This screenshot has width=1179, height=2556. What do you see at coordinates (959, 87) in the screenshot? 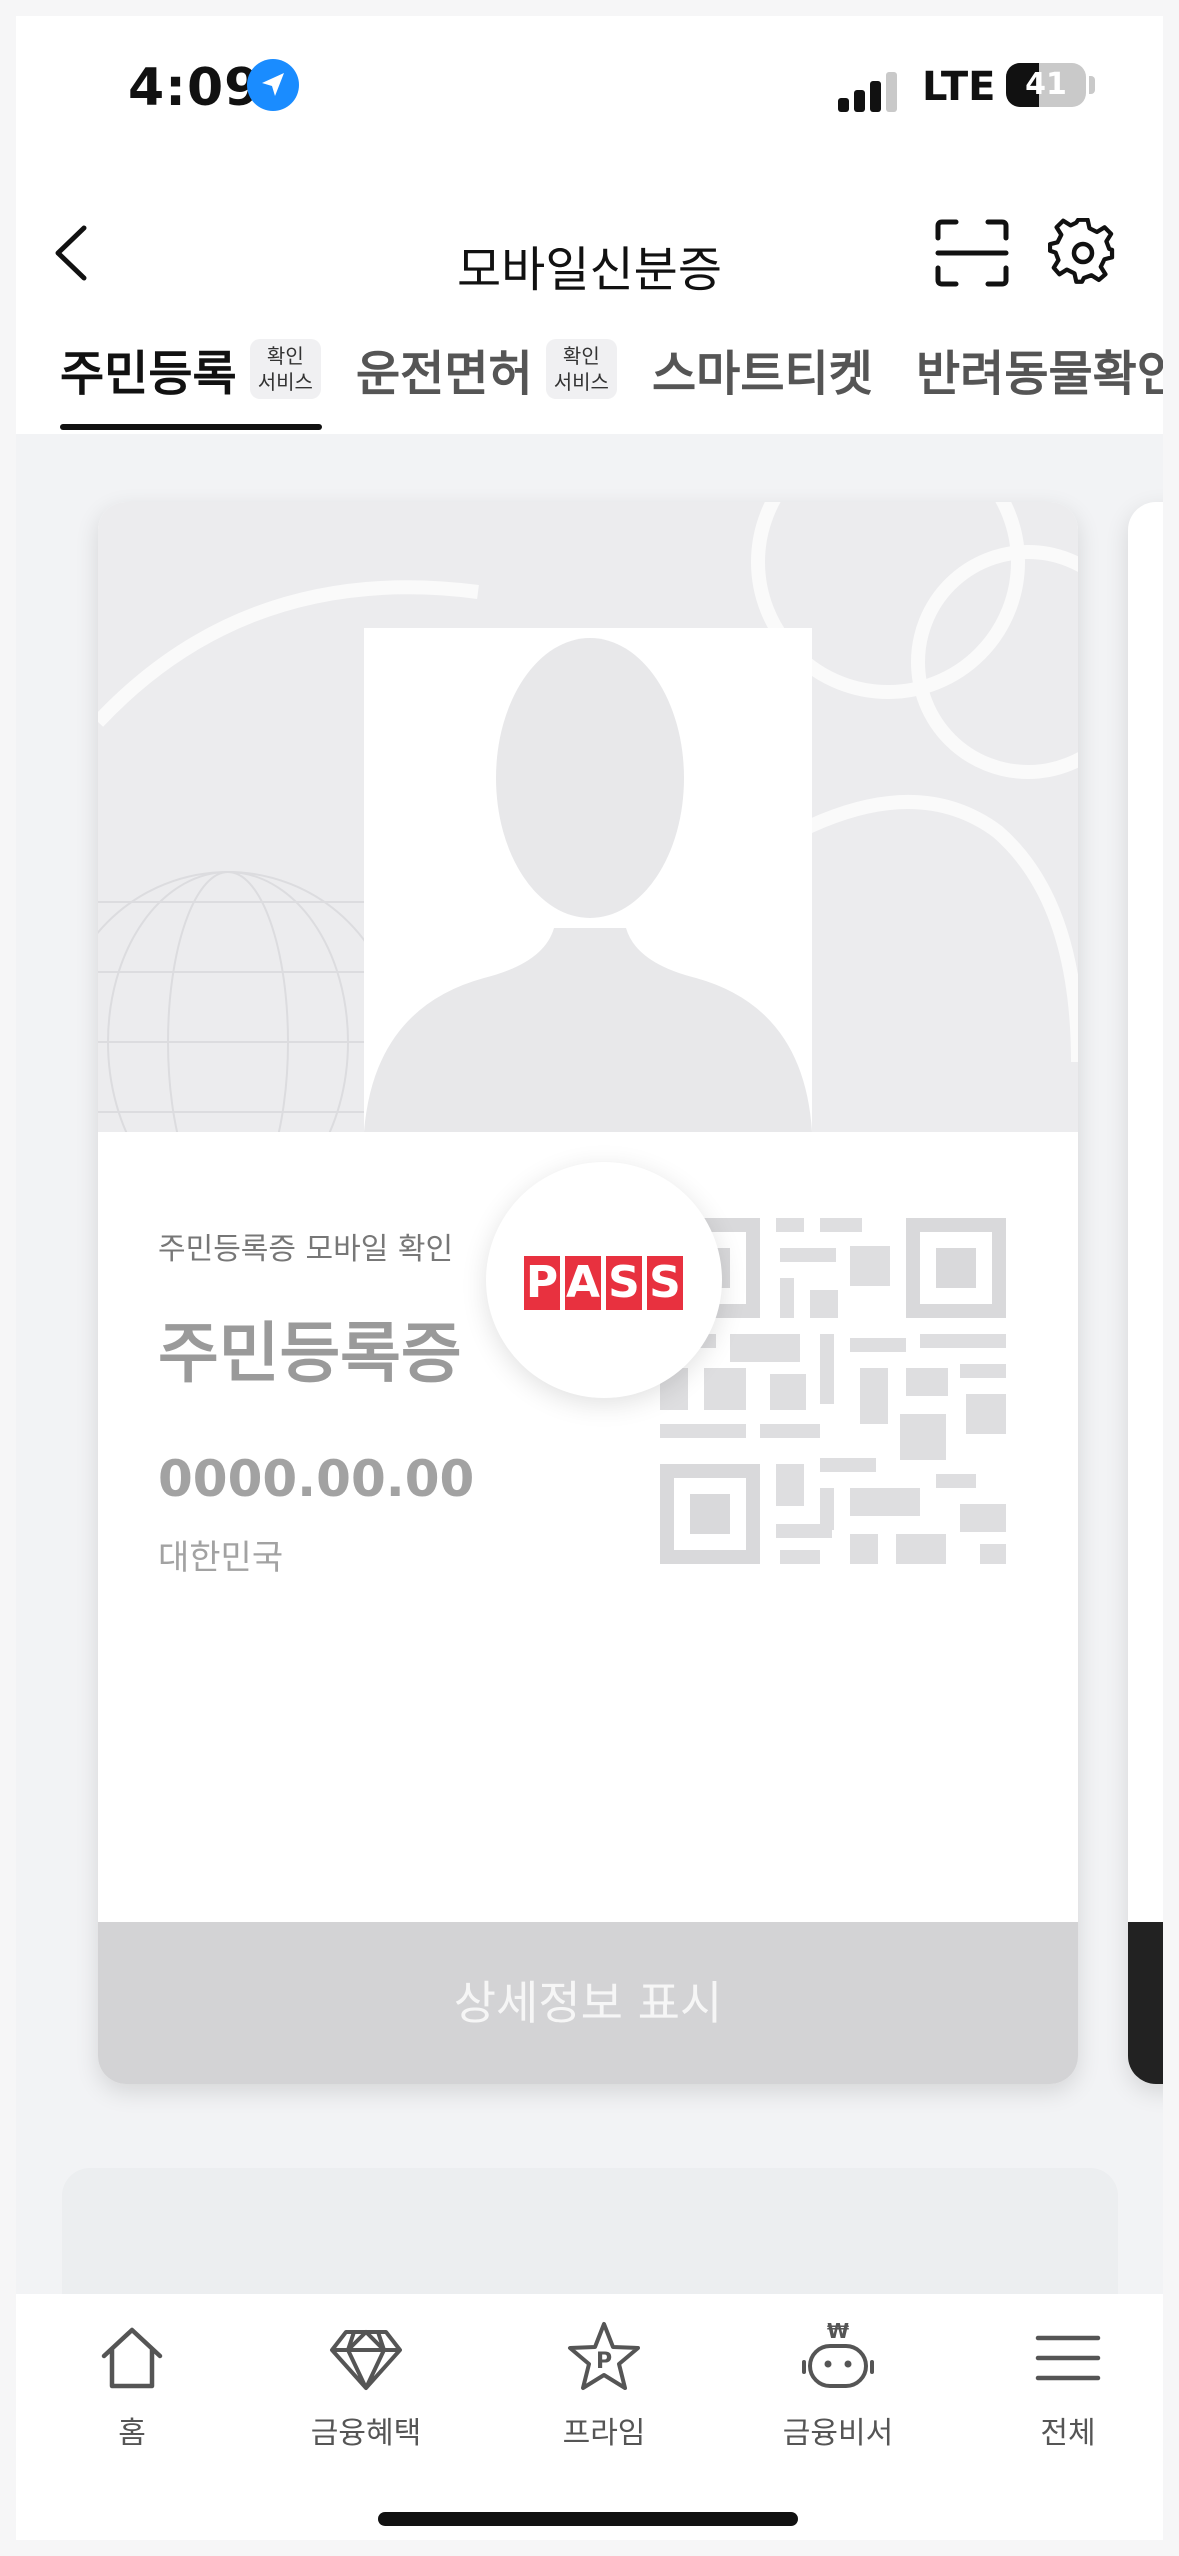
I see `network-type: LTE` at bounding box center [959, 87].